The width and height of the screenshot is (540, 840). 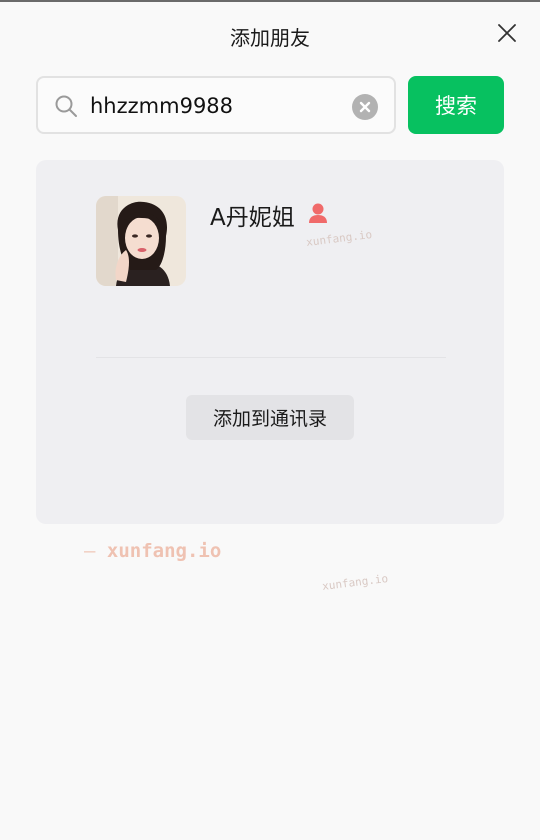 I want to click on search-icon, so click(x=66, y=106).